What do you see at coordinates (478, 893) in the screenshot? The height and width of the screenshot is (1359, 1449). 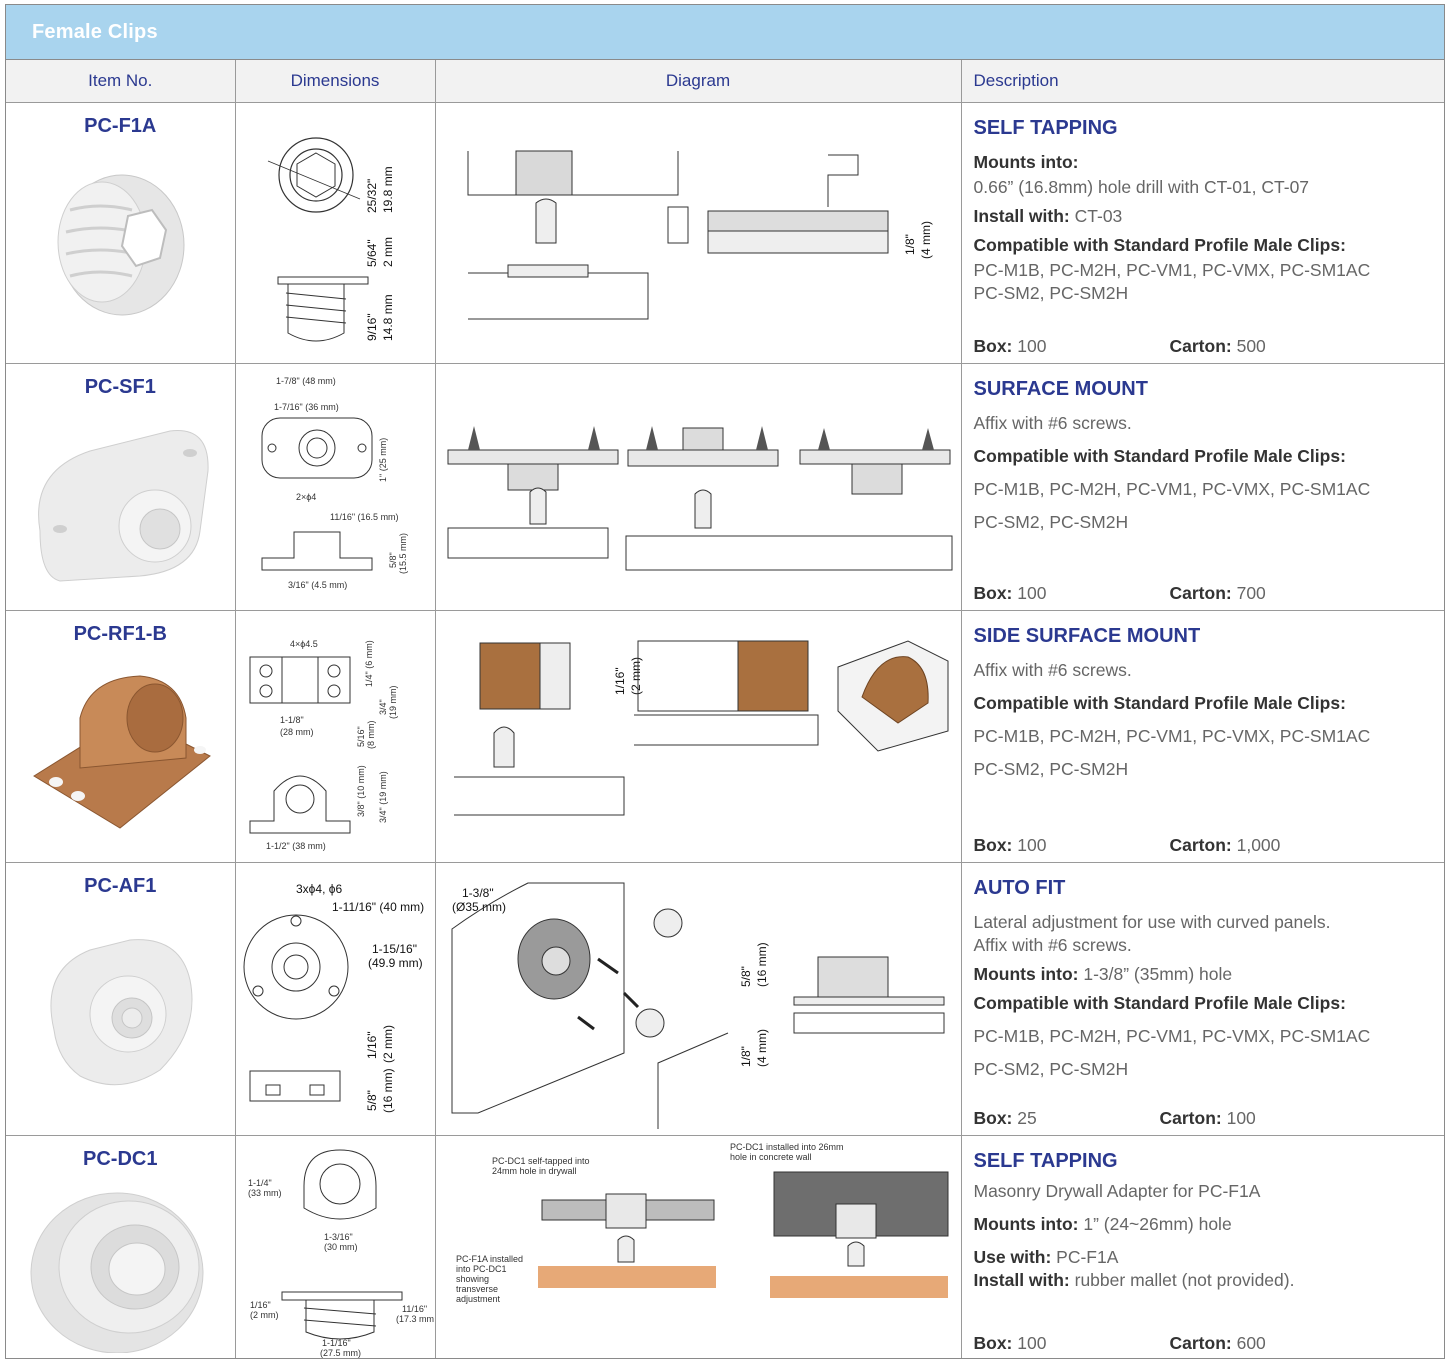 I see `dim-label: 1-3/8"` at bounding box center [478, 893].